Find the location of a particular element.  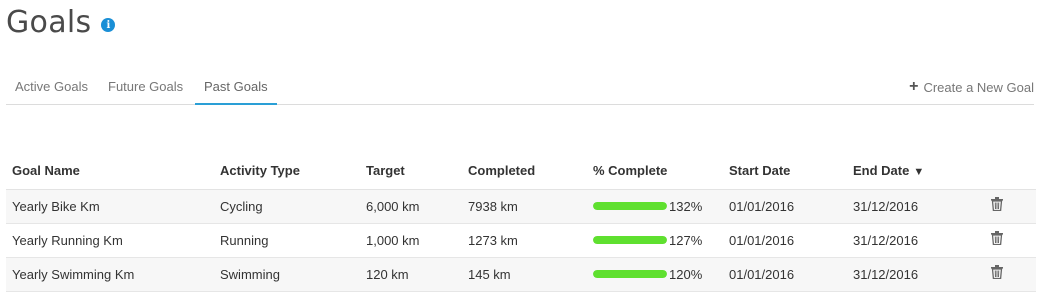

percent-label: 120% is located at coordinates (686, 274).